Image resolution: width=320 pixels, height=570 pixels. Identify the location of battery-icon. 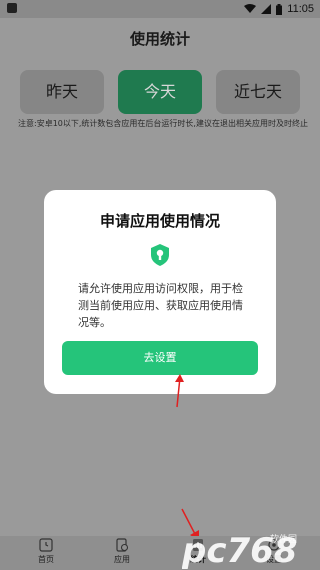
(279, 9).